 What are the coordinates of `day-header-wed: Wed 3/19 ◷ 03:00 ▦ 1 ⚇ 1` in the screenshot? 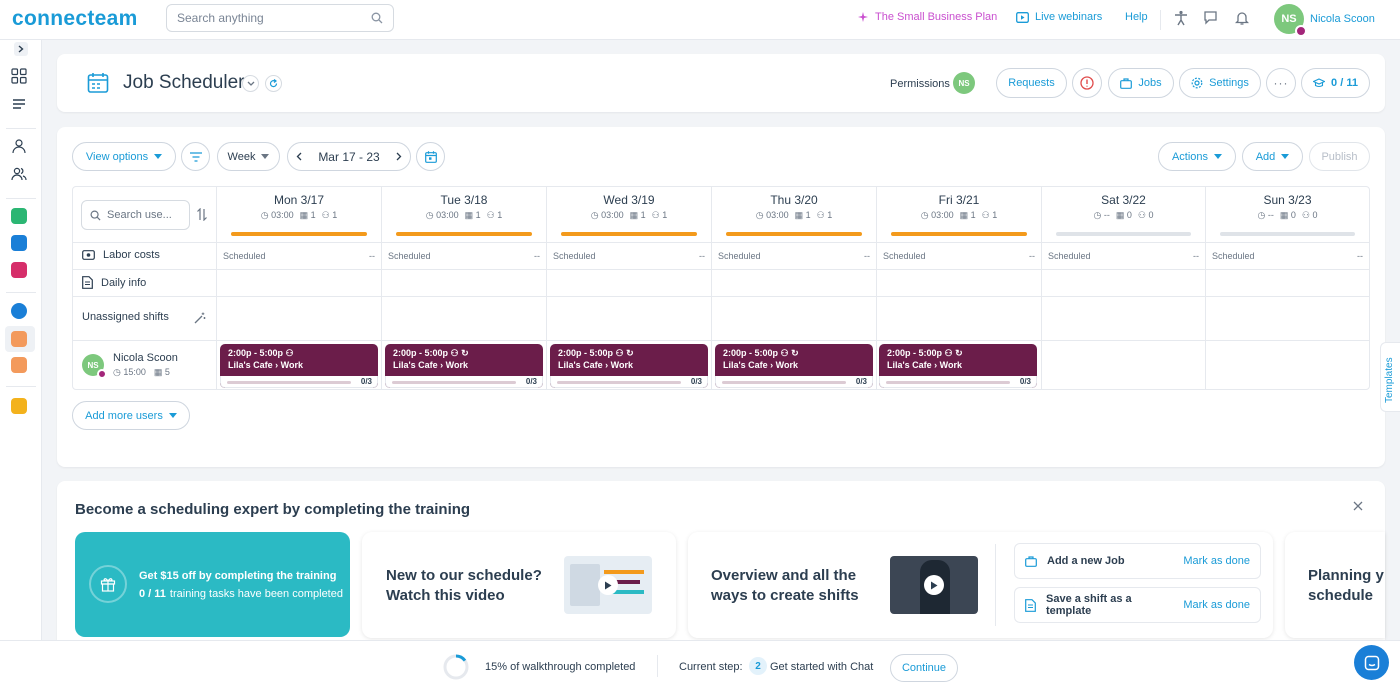 It's located at (629, 215).